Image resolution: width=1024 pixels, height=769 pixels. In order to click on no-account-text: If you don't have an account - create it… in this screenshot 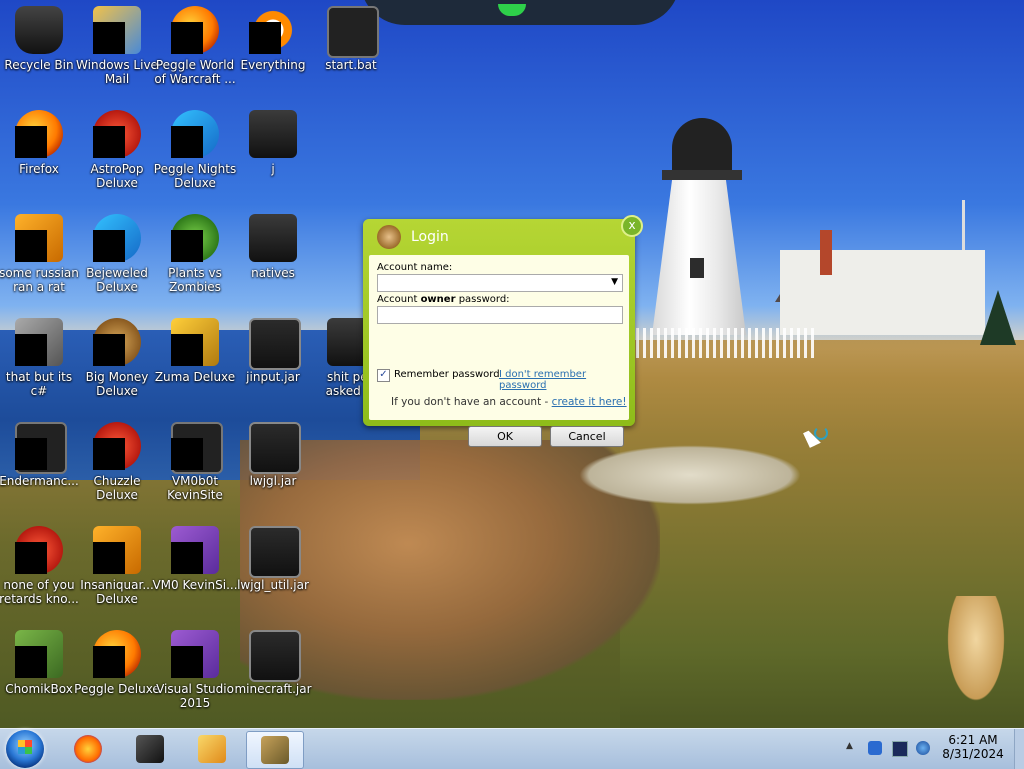, I will do `click(509, 402)`.